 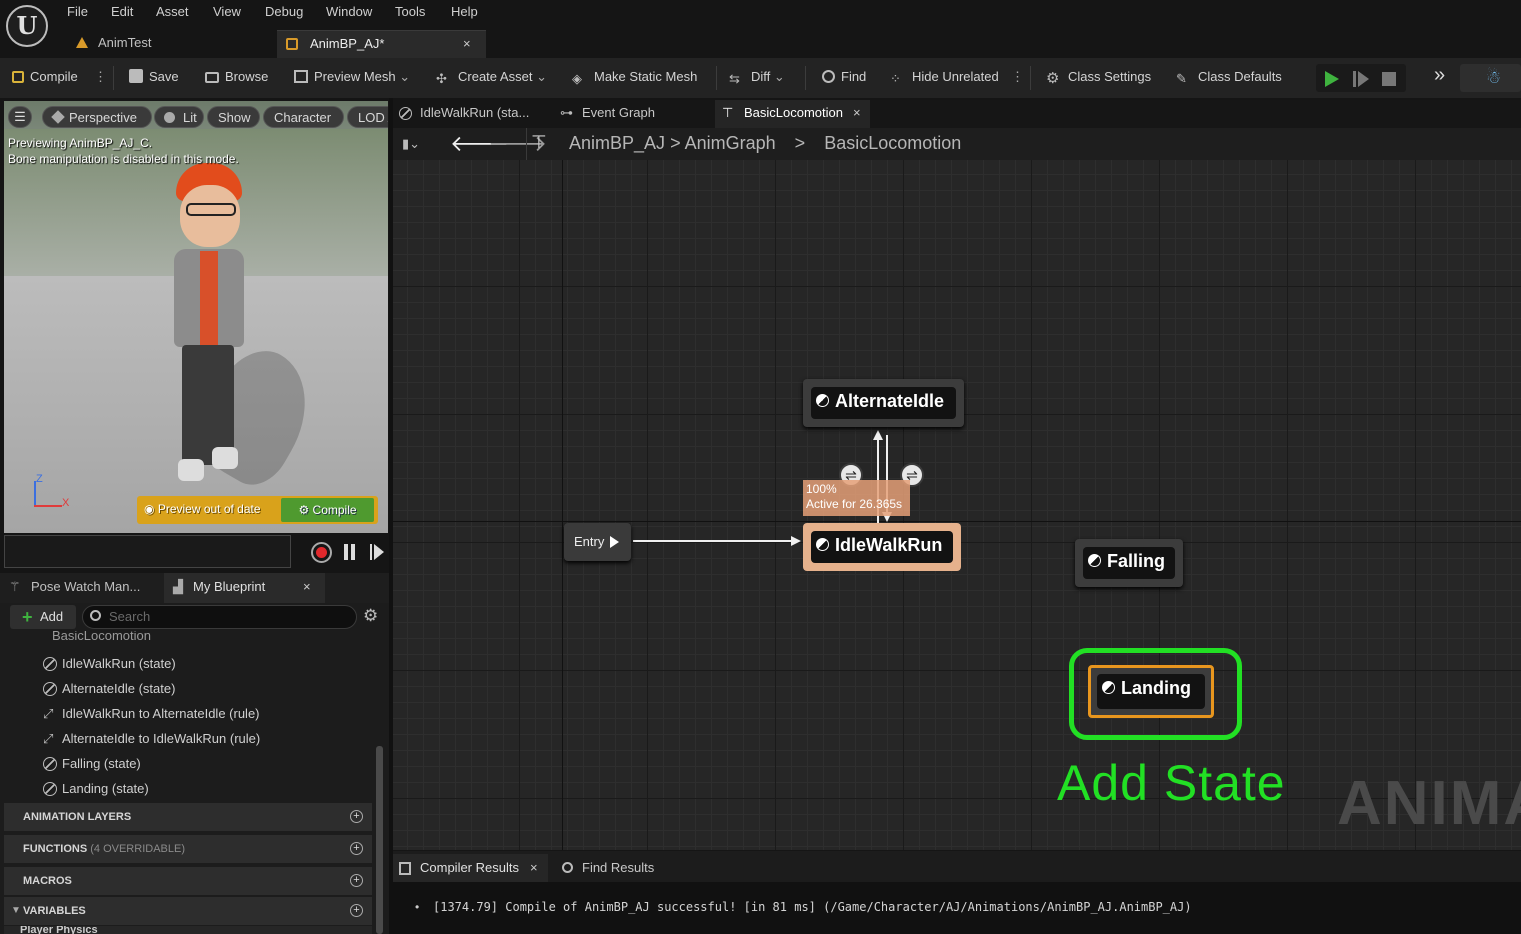 I want to click on make-static-mesh-button: ◈ Make Static Mesh, so click(x=634, y=77).